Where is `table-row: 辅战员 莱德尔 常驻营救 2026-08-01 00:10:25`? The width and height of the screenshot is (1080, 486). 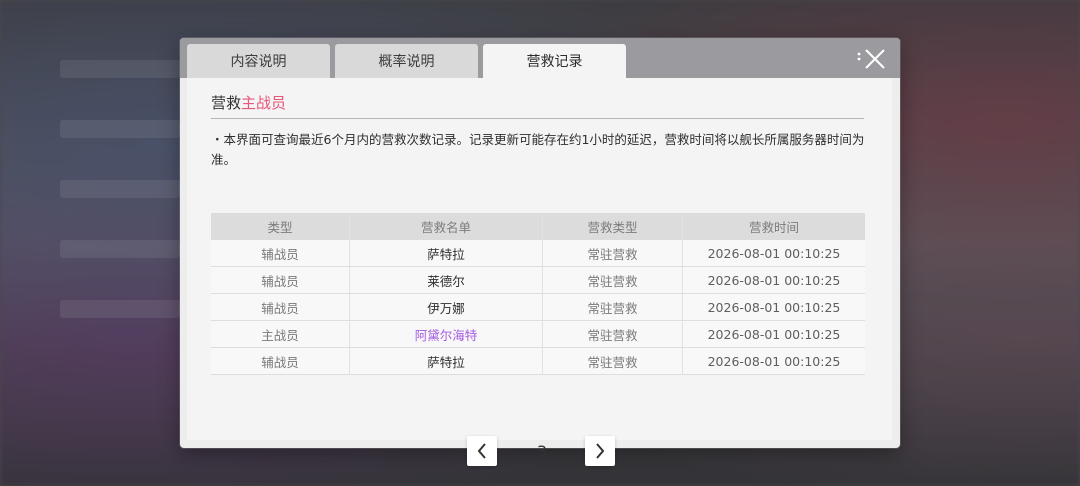 table-row: 辅战员 莱德尔 常驻营救 2026-08-01 00:10:25 is located at coordinates (538, 280).